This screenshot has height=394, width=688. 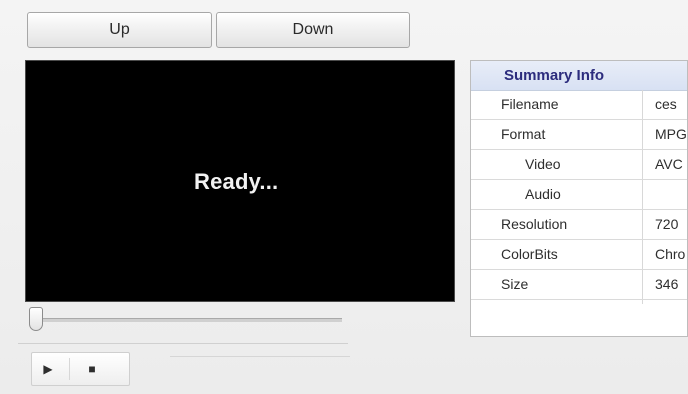 I want to click on bottom-rule, so click(x=260, y=356).